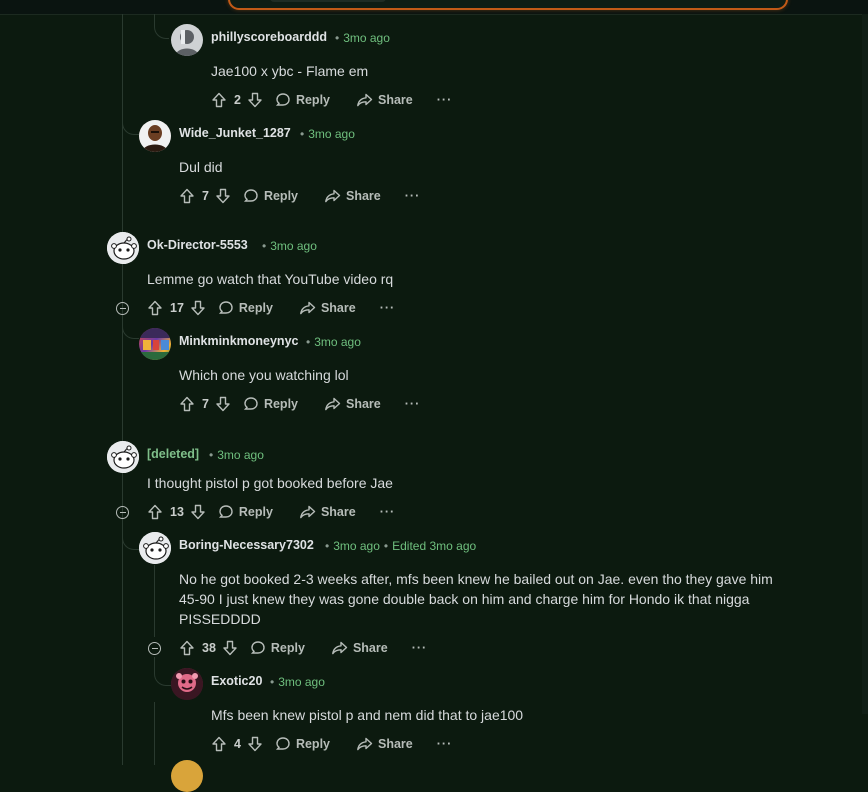  What do you see at coordinates (235, 133) in the screenshot?
I see `comment-author: Wide_Junket_1287` at bounding box center [235, 133].